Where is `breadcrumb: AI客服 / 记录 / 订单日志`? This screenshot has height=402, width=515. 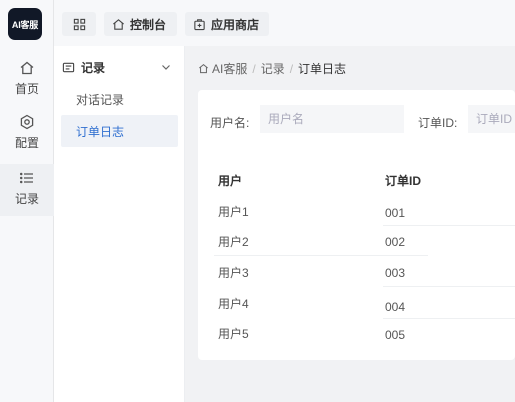 breadcrumb: AI客服 / 记录 / 订单日志 is located at coordinates (272, 68).